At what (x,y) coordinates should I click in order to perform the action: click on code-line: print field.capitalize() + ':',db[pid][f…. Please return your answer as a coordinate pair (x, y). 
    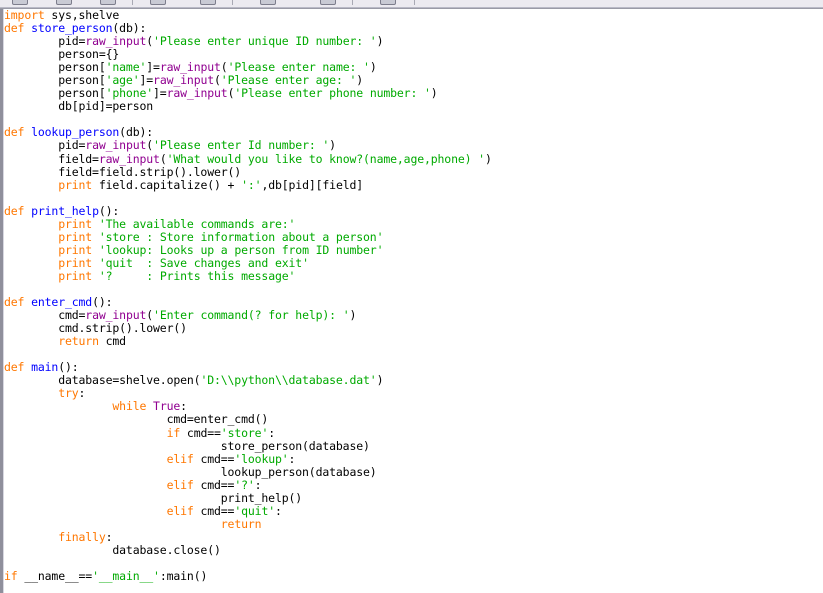
    Looking at the image, I should click on (248, 184).